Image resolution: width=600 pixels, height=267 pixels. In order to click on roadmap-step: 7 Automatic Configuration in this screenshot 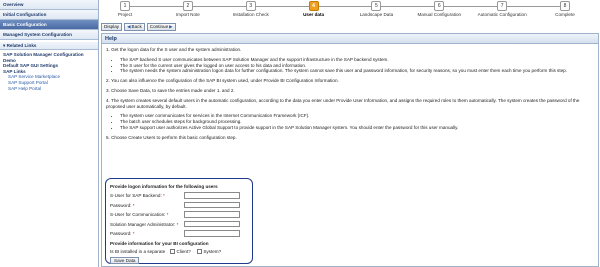, I will do `click(502, 9)`.